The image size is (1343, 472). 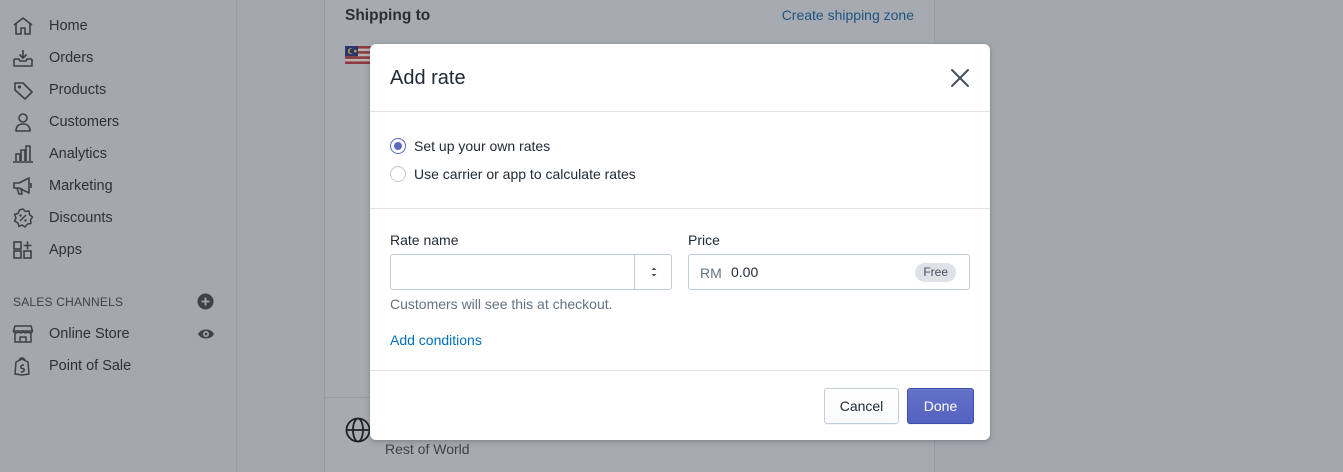 What do you see at coordinates (358, 430) in the screenshot?
I see `globe-icon` at bounding box center [358, 430].